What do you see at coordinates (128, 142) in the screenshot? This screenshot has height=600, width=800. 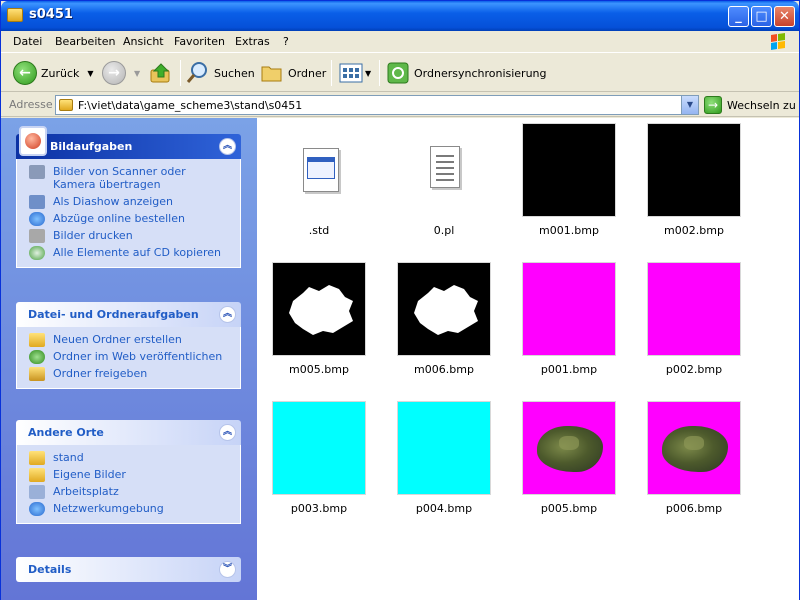 I see `picture-tasks-header: Bildaufgaben ︽` at bounding box center [128, 142].